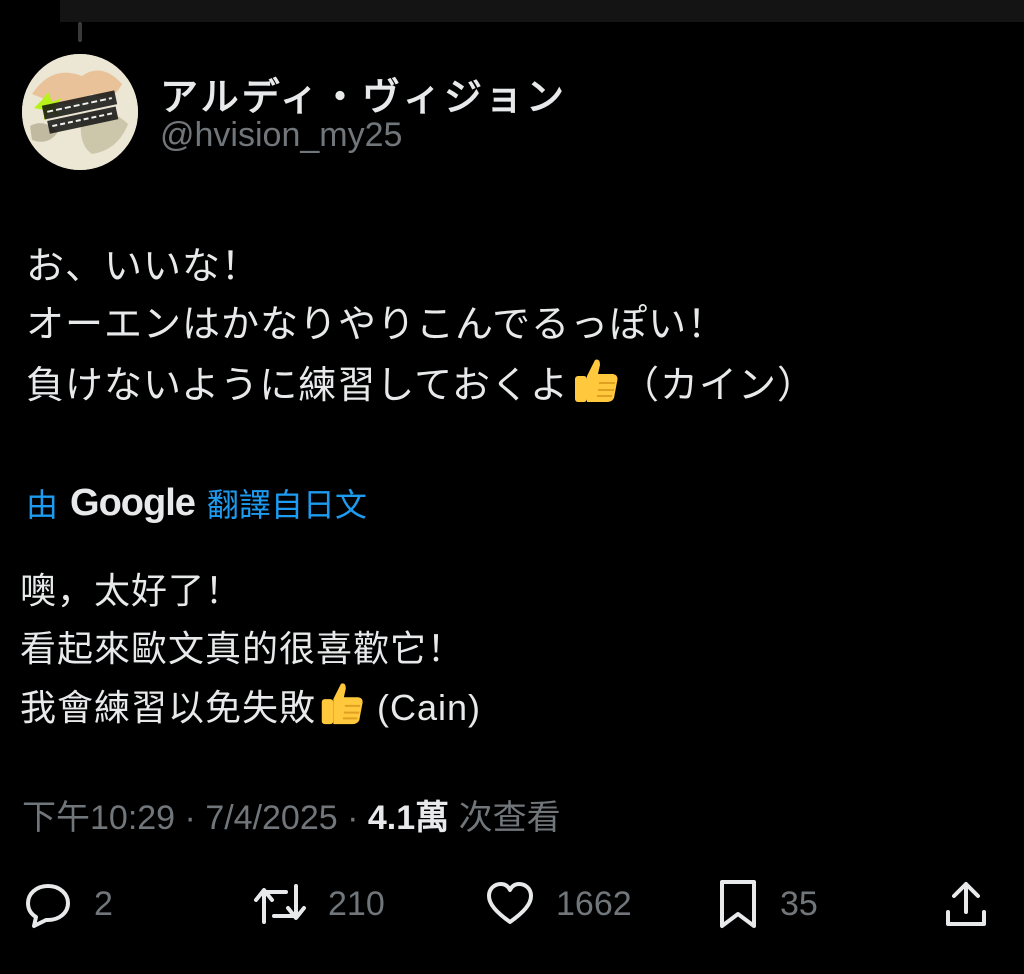  What do you see at coordinates (42, 505) in the screenshot?
I see `translated-by-label: 由` at bounding box center [42, 505].